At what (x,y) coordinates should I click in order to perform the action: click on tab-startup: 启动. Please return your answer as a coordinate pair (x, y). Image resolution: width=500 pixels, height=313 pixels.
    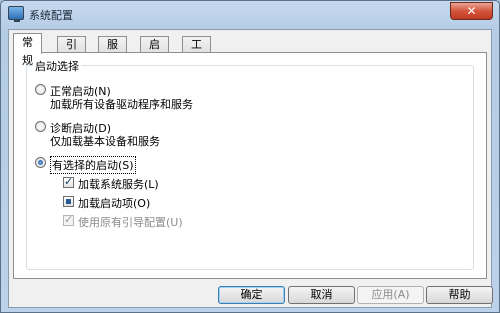
    Looking at the image, I should click on (154, 51).